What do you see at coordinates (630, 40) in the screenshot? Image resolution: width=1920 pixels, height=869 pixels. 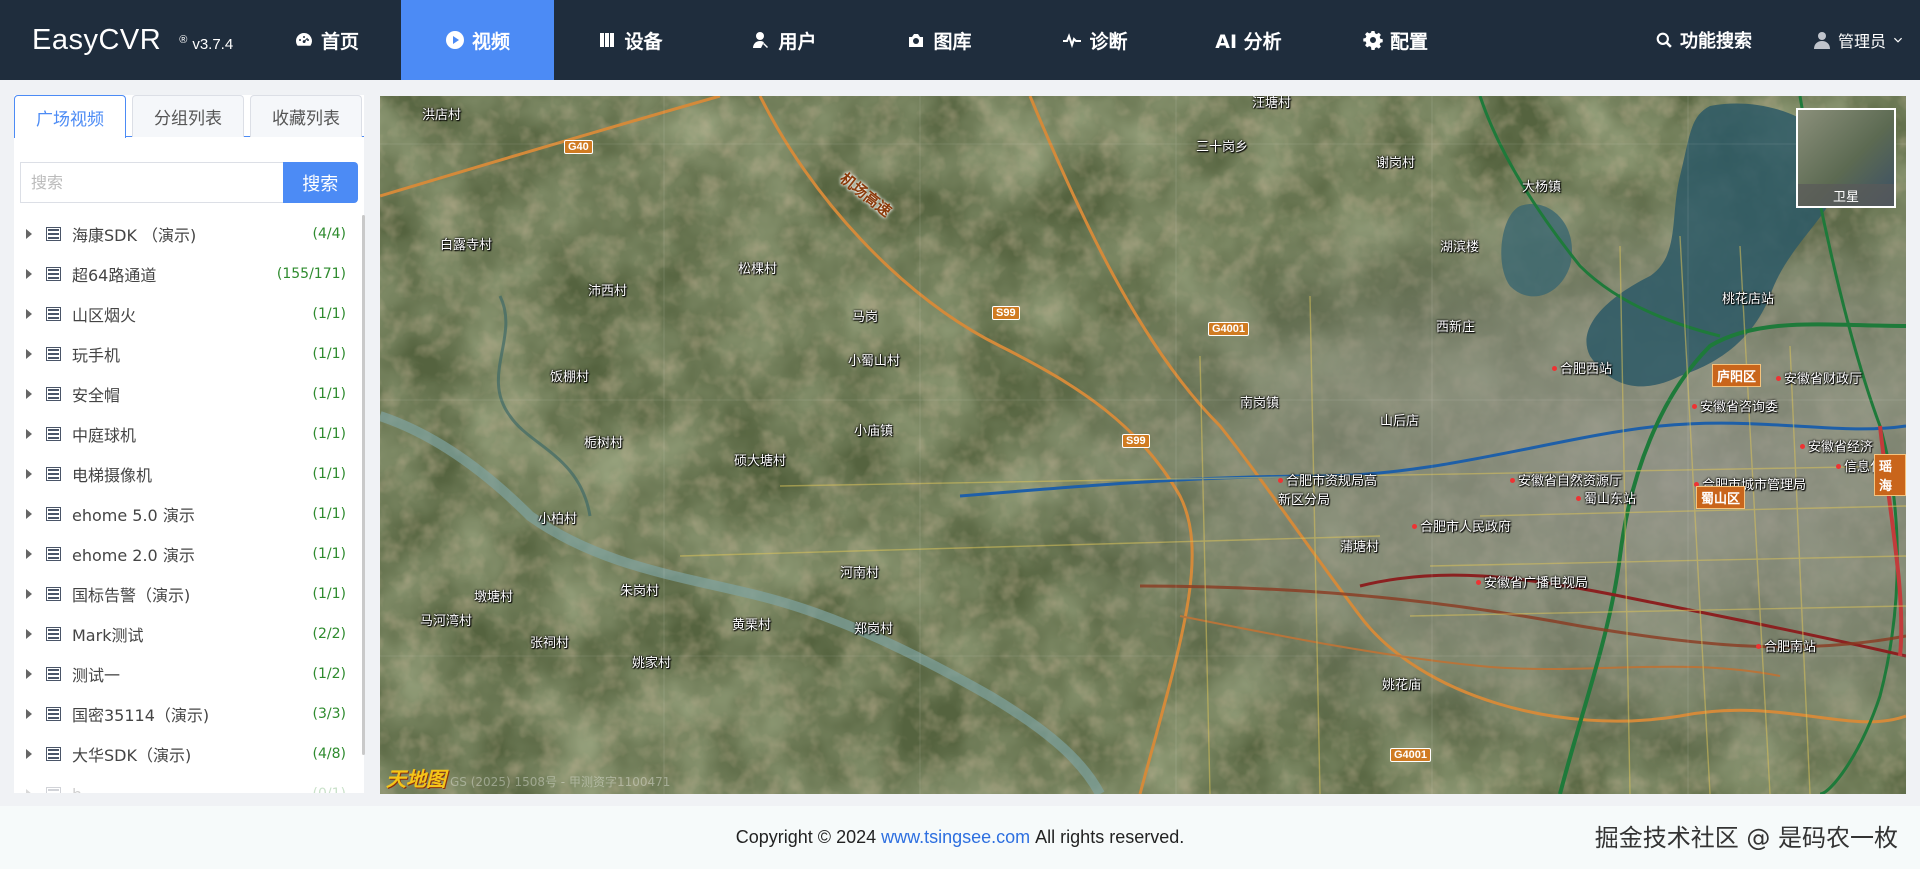 I see `nav-device: 设备` at bounding box center [630, 40].